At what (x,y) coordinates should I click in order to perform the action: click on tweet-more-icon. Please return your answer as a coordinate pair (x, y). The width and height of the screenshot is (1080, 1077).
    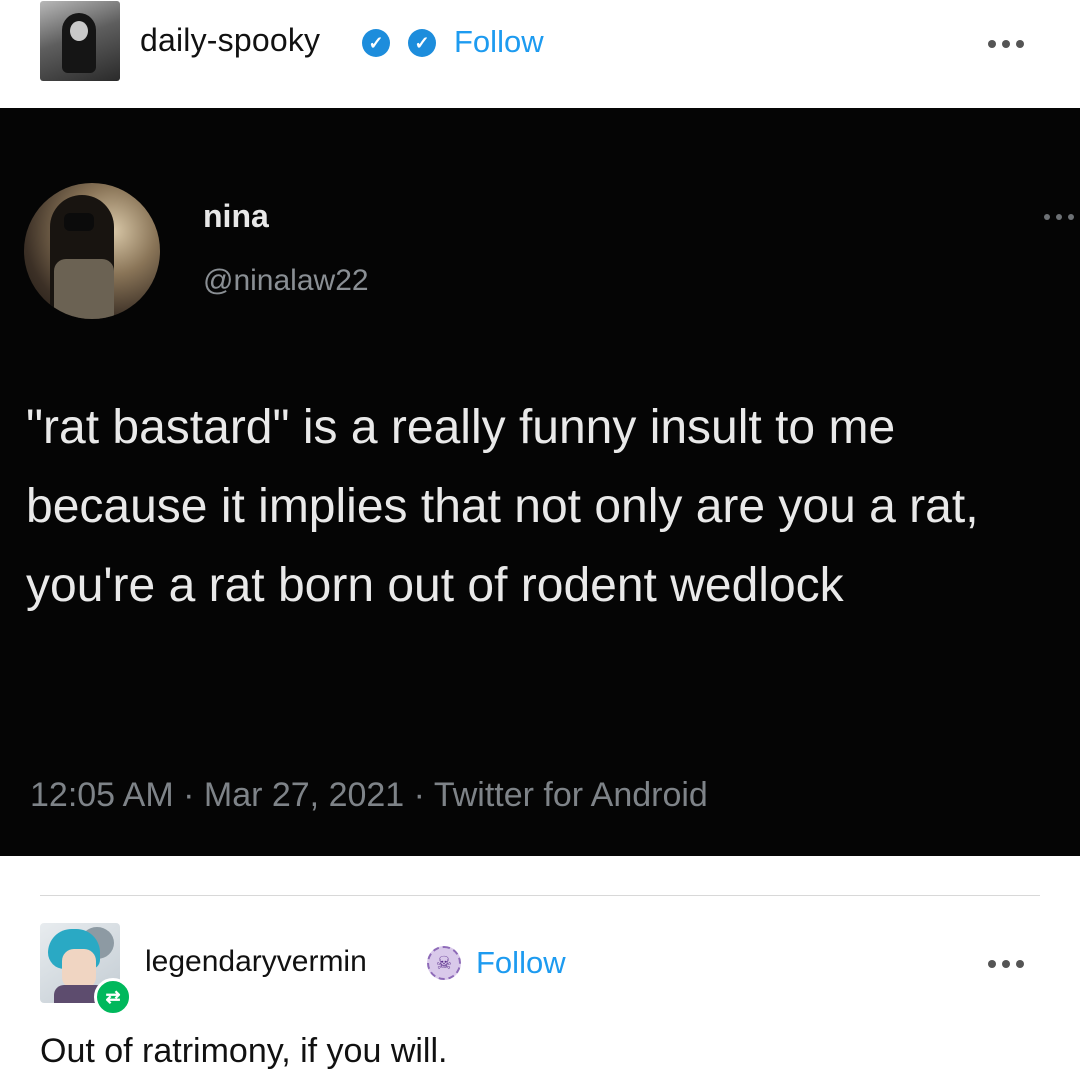
    Looking at the image, I should click on (1059, 217).